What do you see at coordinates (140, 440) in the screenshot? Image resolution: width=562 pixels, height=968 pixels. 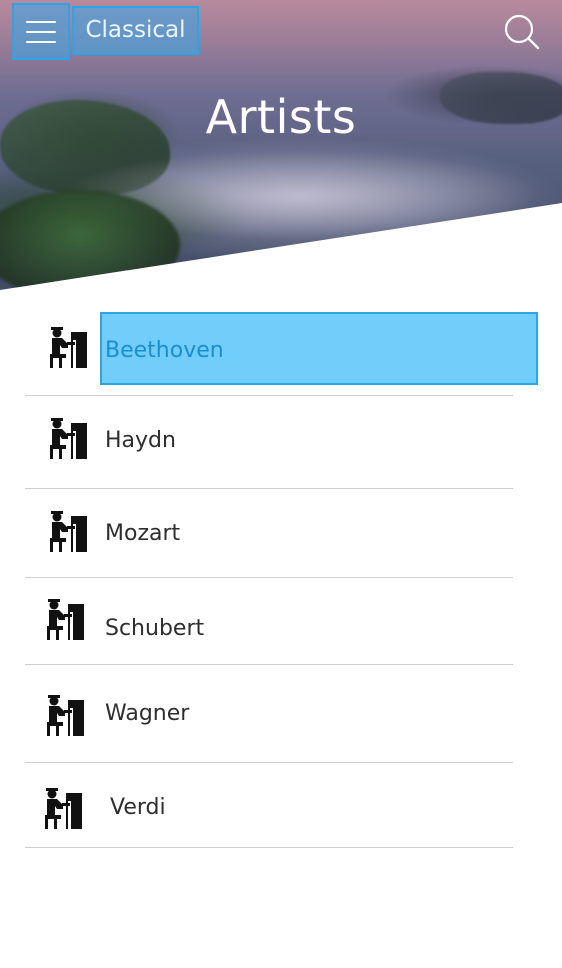 I see `artist-name: Haydn` at bounding box center [140, 440].